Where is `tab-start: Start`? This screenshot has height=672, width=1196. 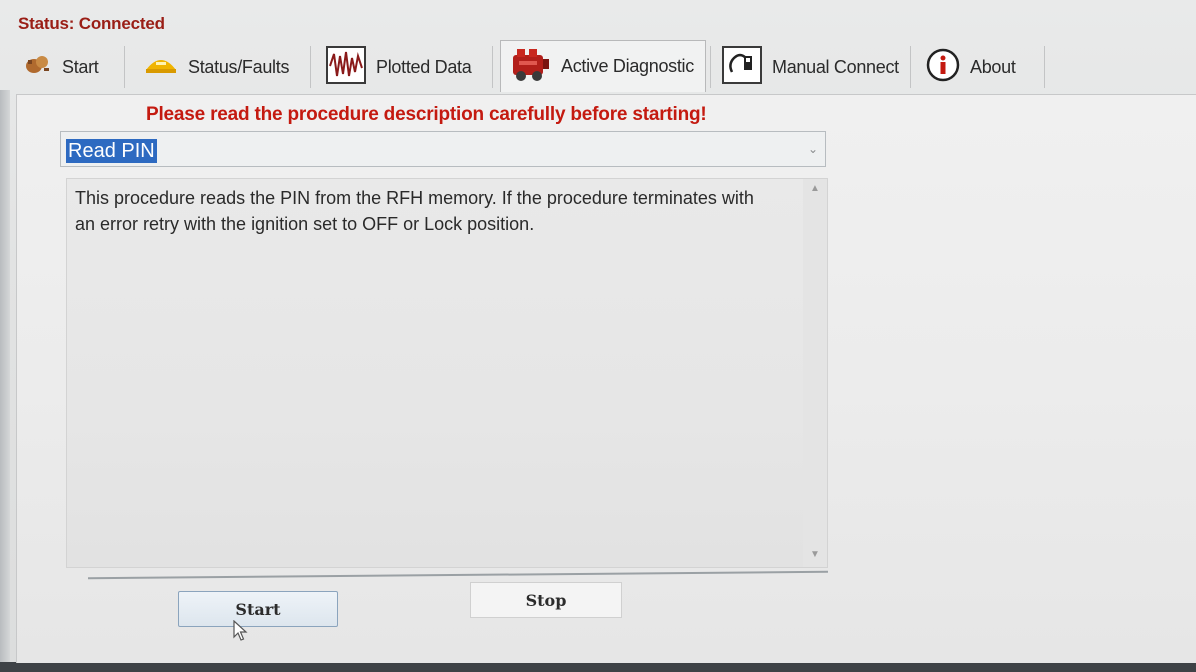
tab-start: Start is located at coordinates (74, 67).